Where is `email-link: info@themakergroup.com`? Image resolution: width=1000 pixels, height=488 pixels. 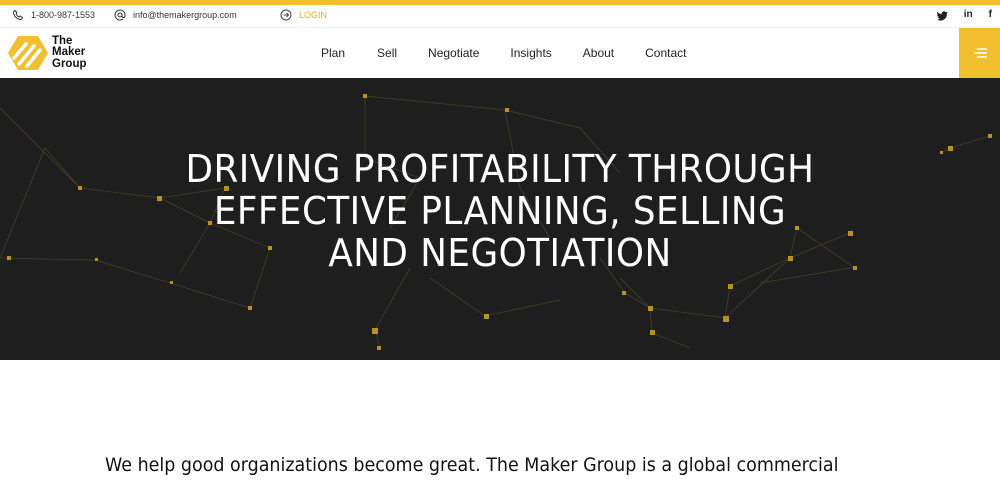 email-link: info@themakergroup.com is located at coordinates (175, 15).